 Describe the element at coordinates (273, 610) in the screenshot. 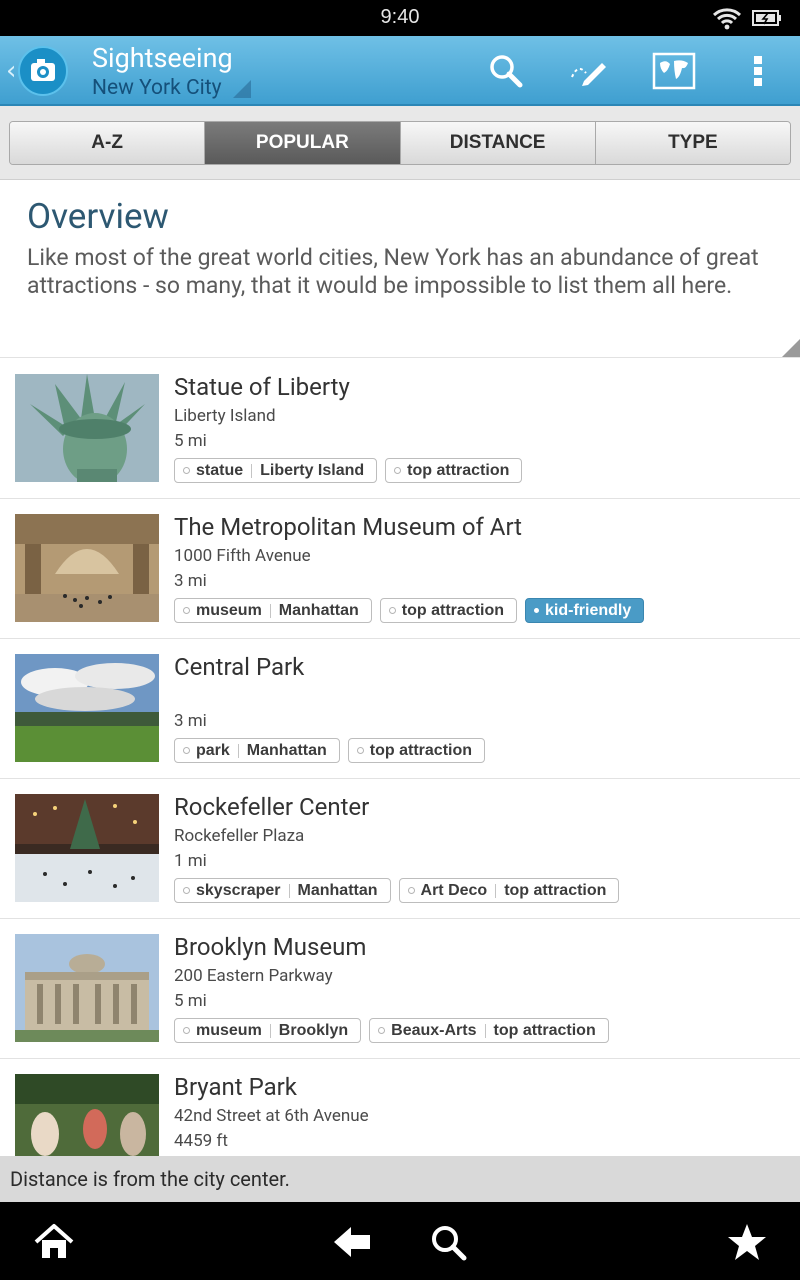

I see `tag-chip: museum Manhattan` at that location.